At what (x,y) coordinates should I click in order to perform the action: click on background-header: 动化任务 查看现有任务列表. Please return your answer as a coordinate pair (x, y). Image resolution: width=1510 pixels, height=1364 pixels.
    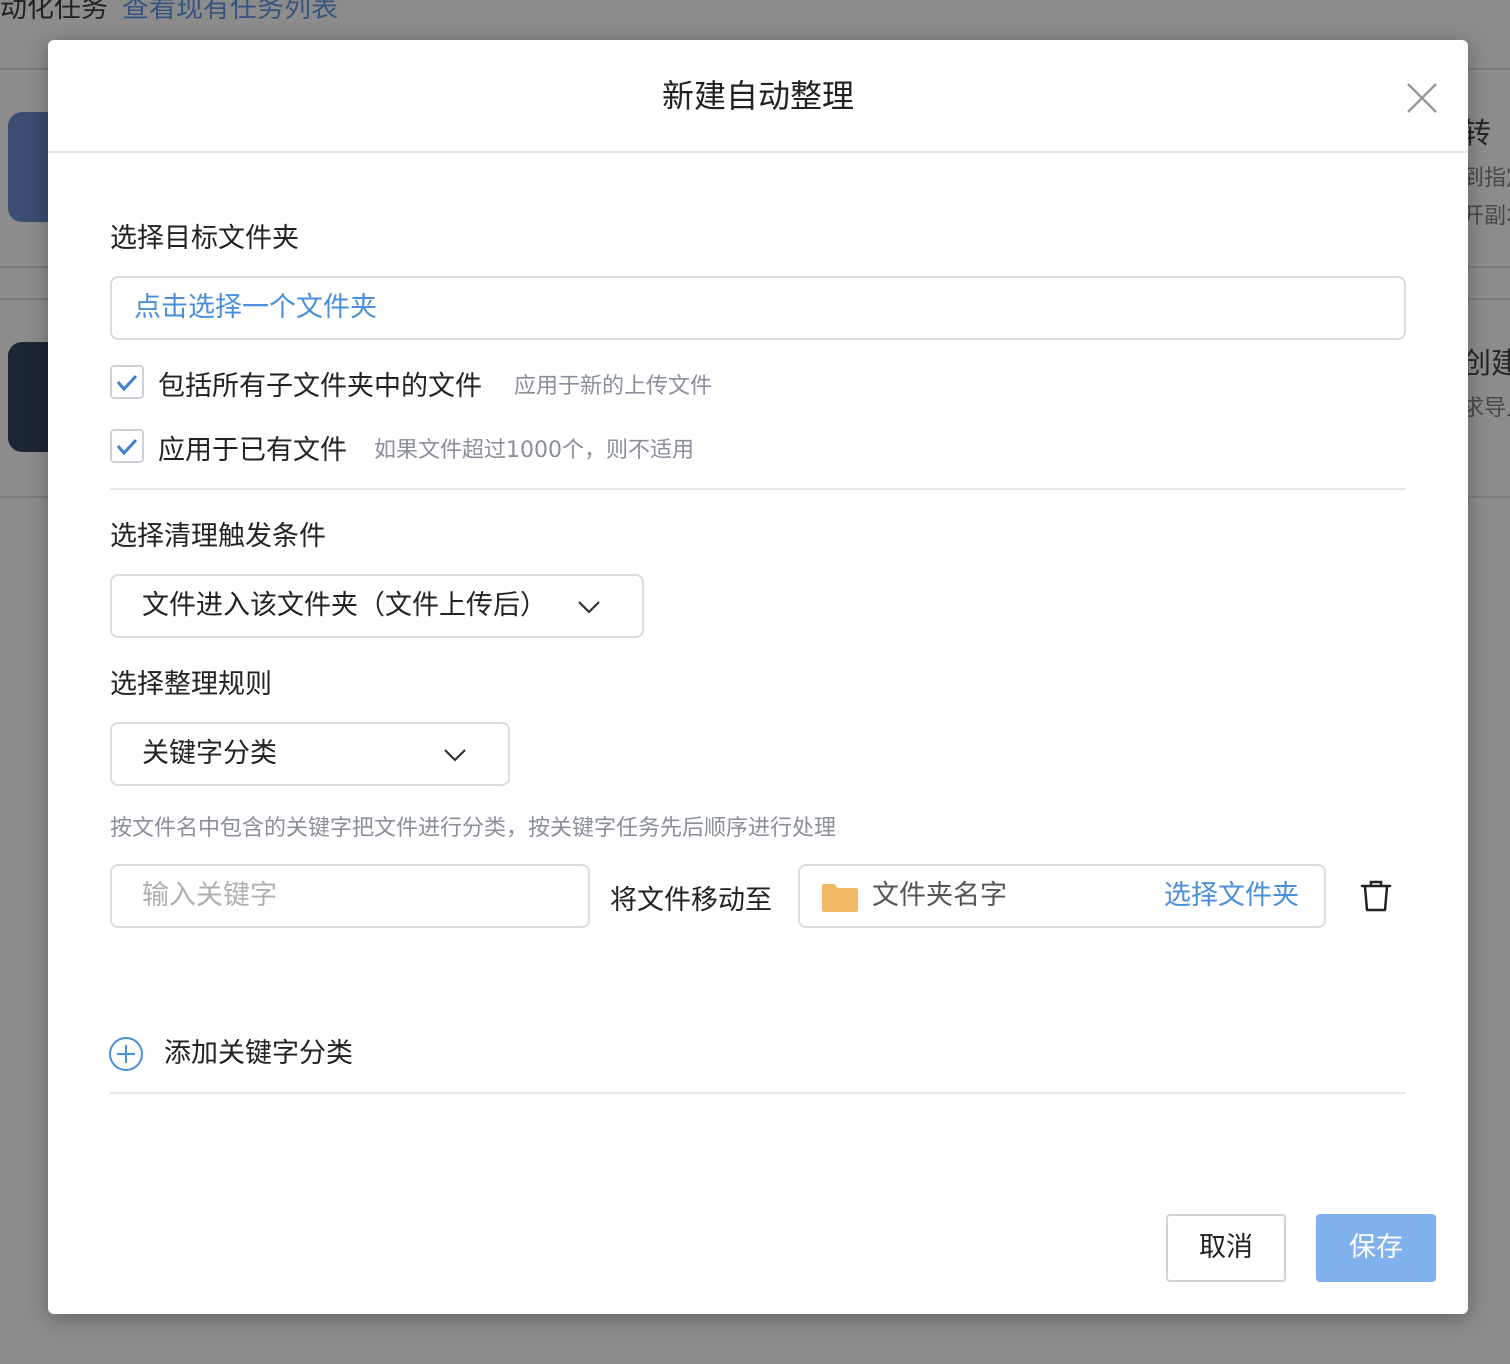
    Looking at the image, I should click on (169, 12).